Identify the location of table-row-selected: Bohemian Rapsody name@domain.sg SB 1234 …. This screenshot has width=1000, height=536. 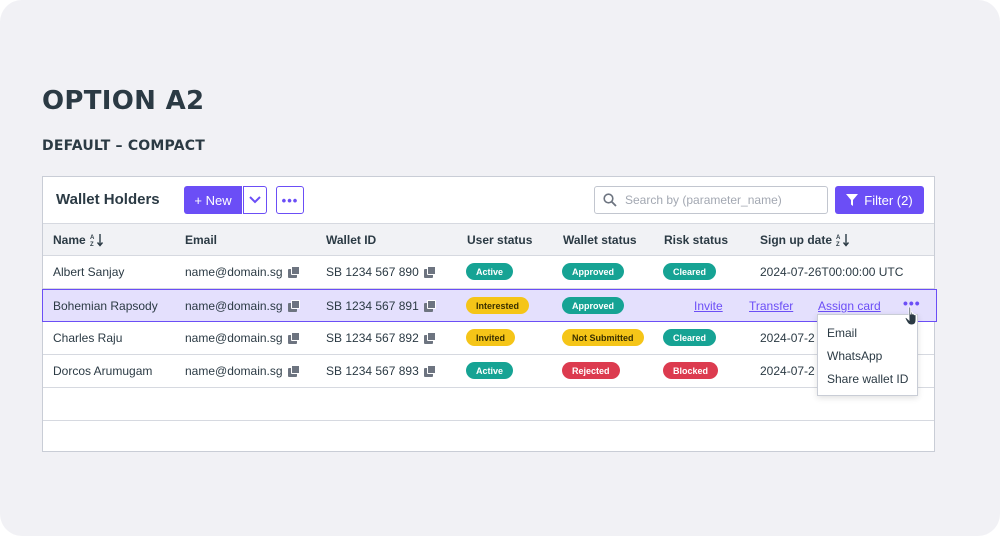
(489, 305).